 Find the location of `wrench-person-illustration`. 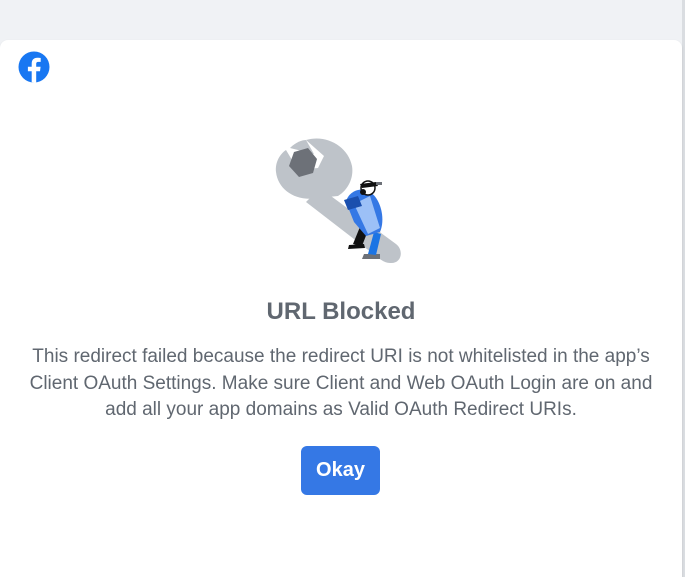

wrench-person-illustration is located at coordinates (338, 201).